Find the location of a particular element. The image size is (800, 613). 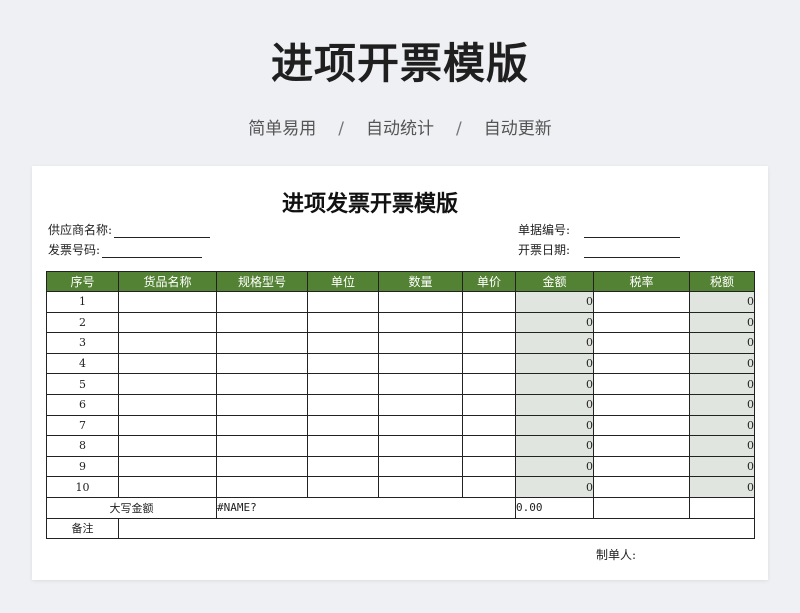

remark-row: 备注 is located at coordinates (400, 528).